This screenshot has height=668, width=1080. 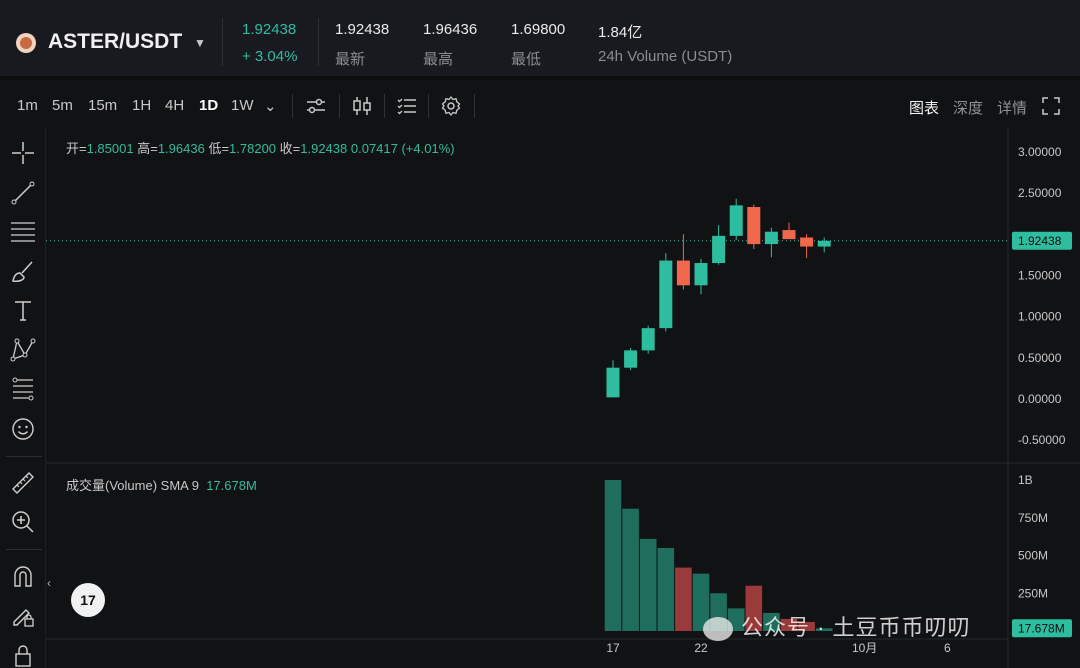 What do you see at coordinates (665, 56) in the screenshot?
I see `stat-volume-label: 24h Volume (USDT)` at bounding box center [665, 56].